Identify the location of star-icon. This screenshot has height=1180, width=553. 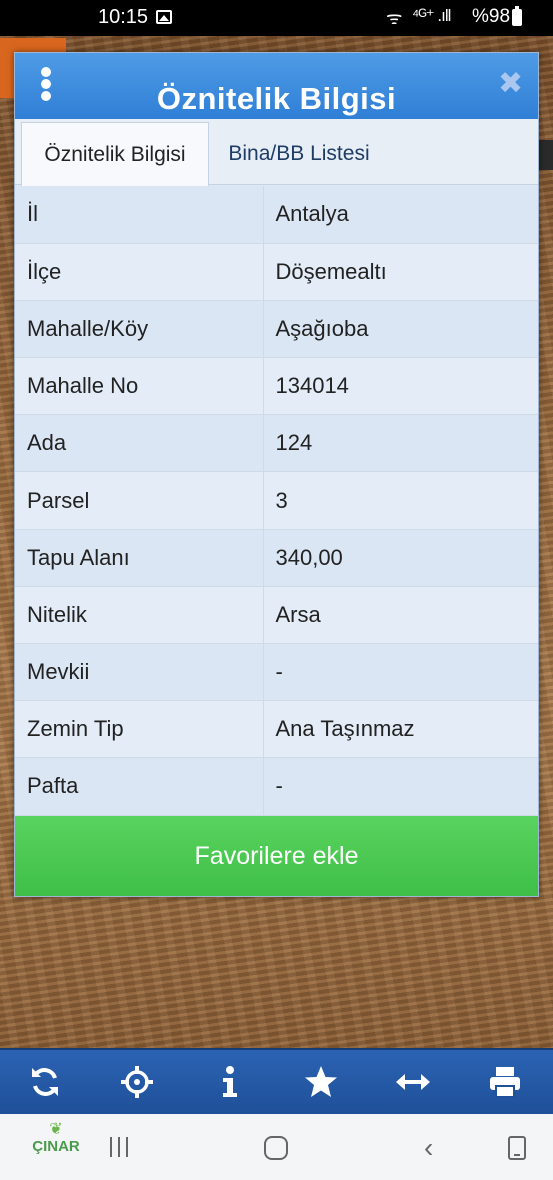
(321, 1082).